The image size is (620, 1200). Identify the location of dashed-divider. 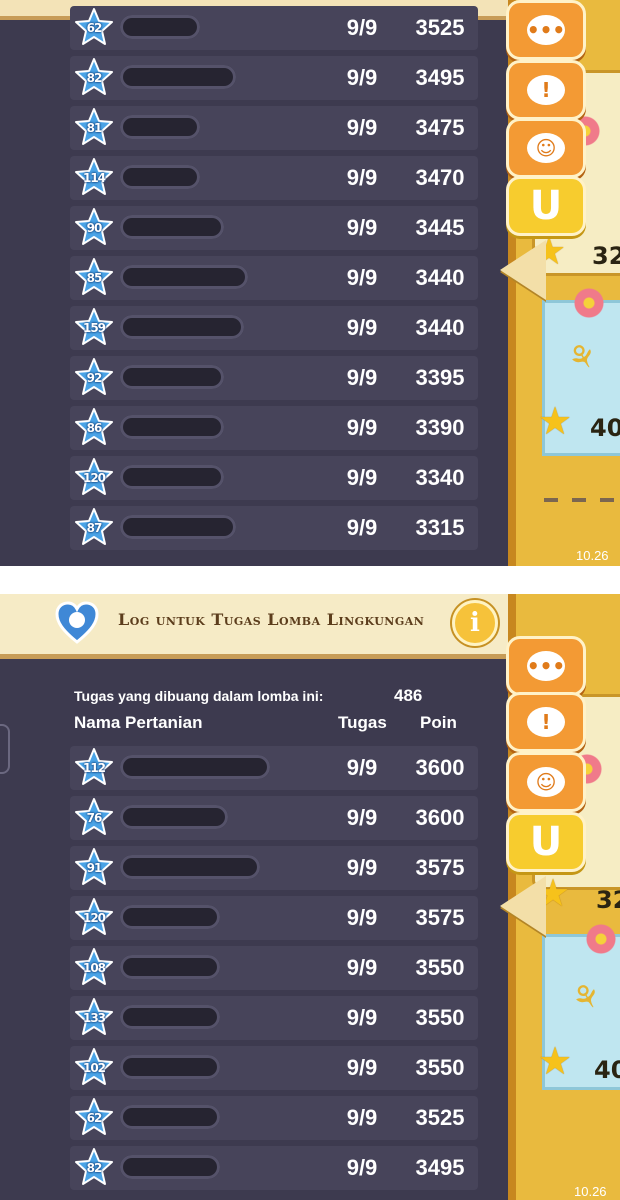
(582, 500).